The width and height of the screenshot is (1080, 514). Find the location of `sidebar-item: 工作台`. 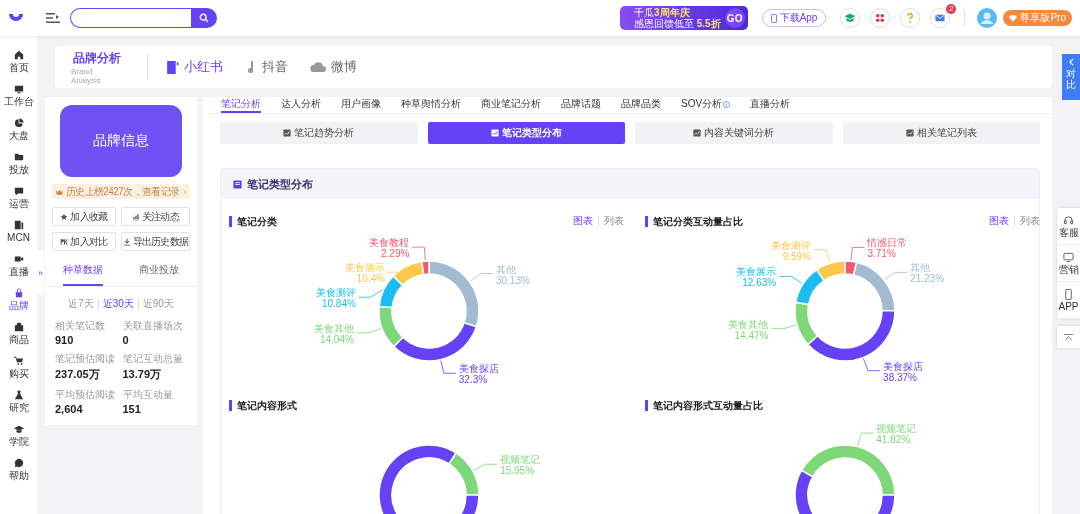

sidebar-item: 工作台 is located at coordinates (18, 95).